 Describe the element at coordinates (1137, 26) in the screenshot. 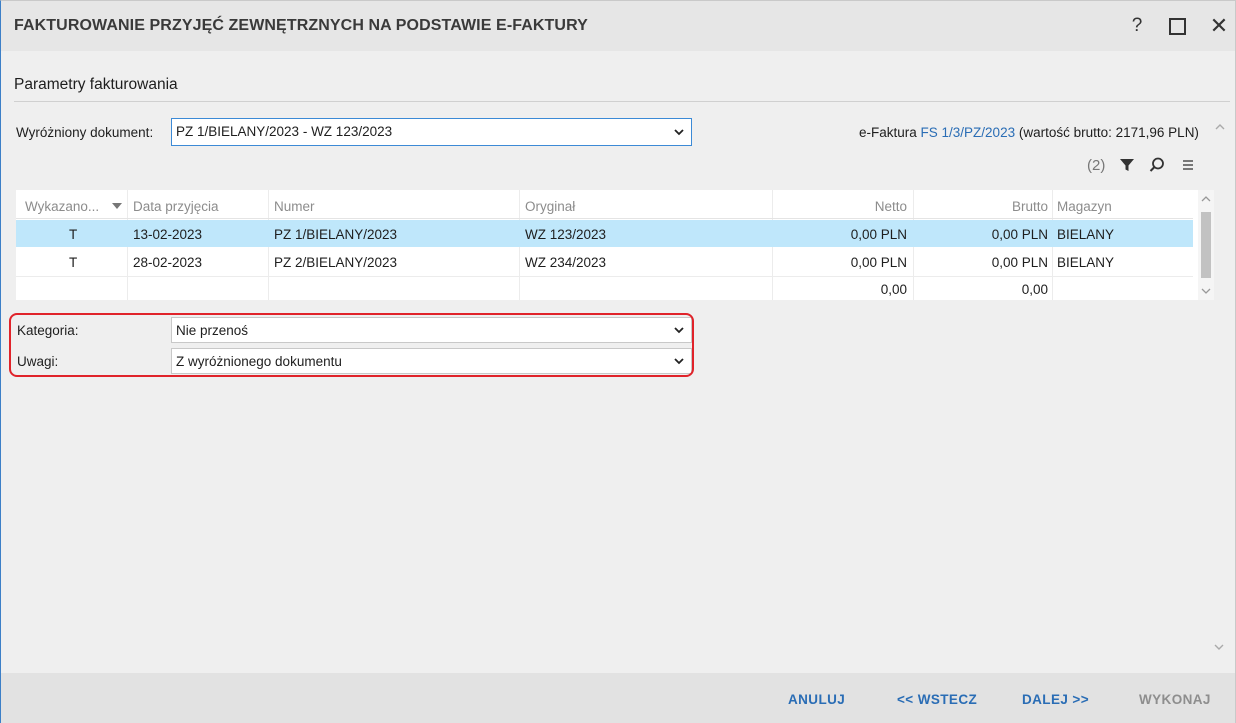

I see `help-button: ?` at that location.